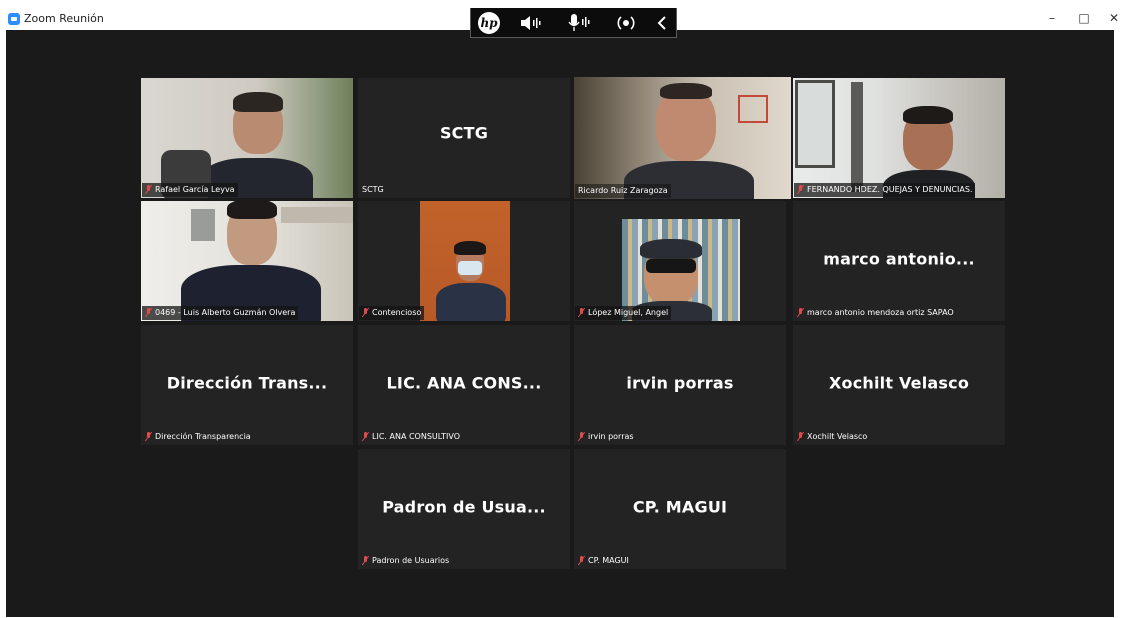  I want to click on participant-display-name: SCTG, so click(464, 133).